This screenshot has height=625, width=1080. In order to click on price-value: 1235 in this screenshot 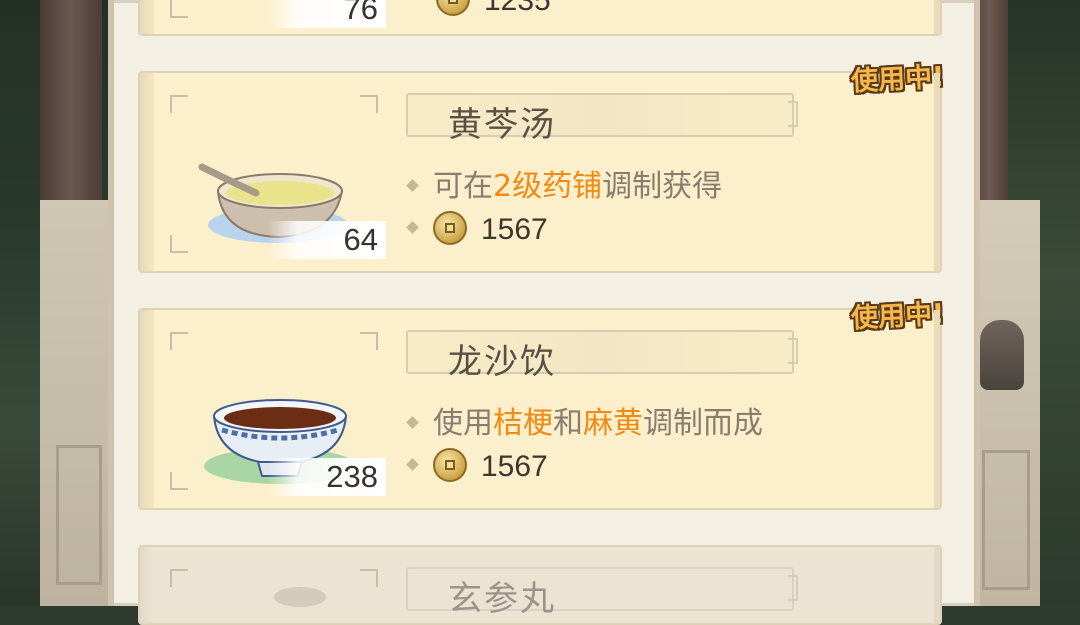, I will do `click(517, 8)`.